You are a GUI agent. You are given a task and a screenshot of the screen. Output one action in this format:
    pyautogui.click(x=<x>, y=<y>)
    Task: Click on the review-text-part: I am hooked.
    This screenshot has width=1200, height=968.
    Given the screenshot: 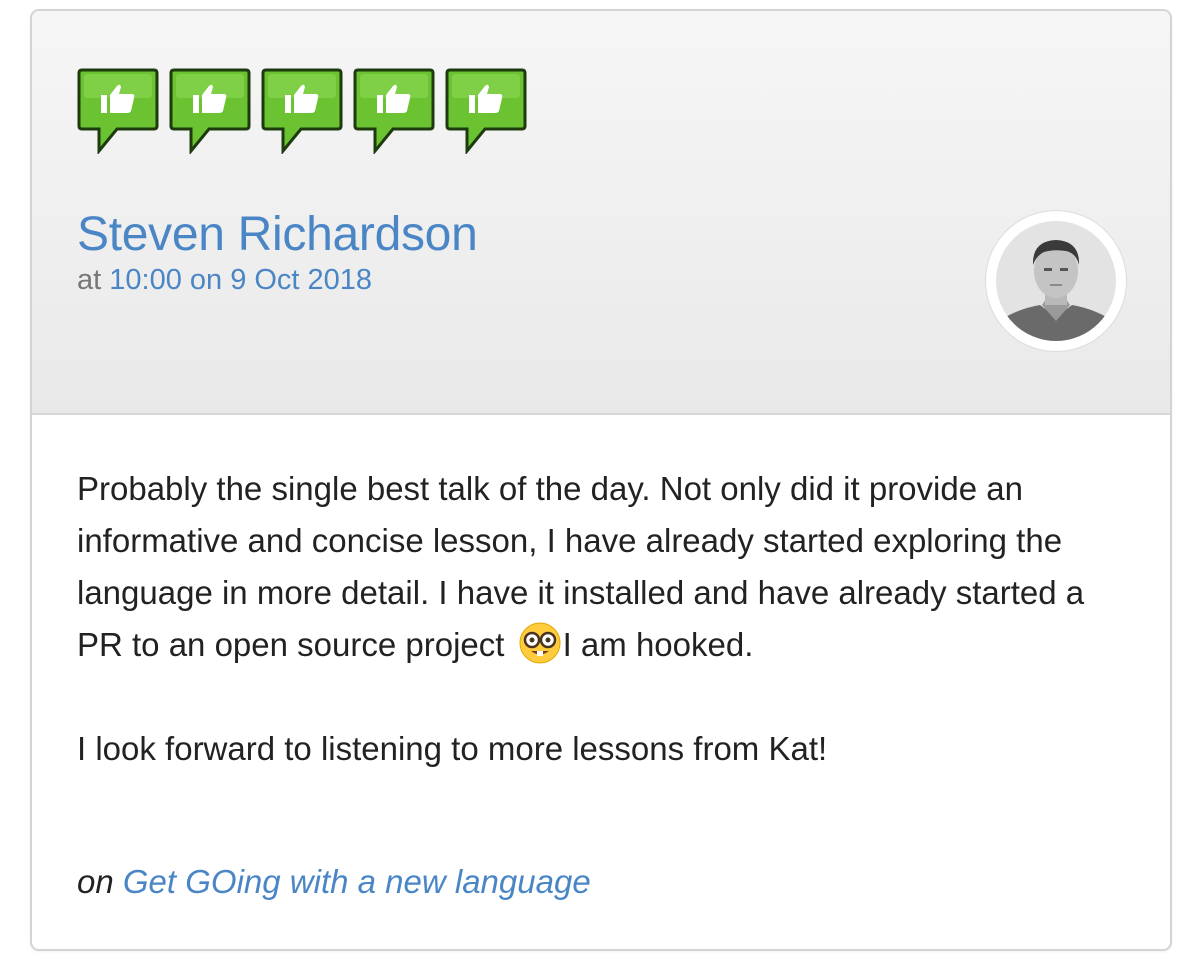 What is the action you would take?
    pyautogui.click(x=658, y=644)
    